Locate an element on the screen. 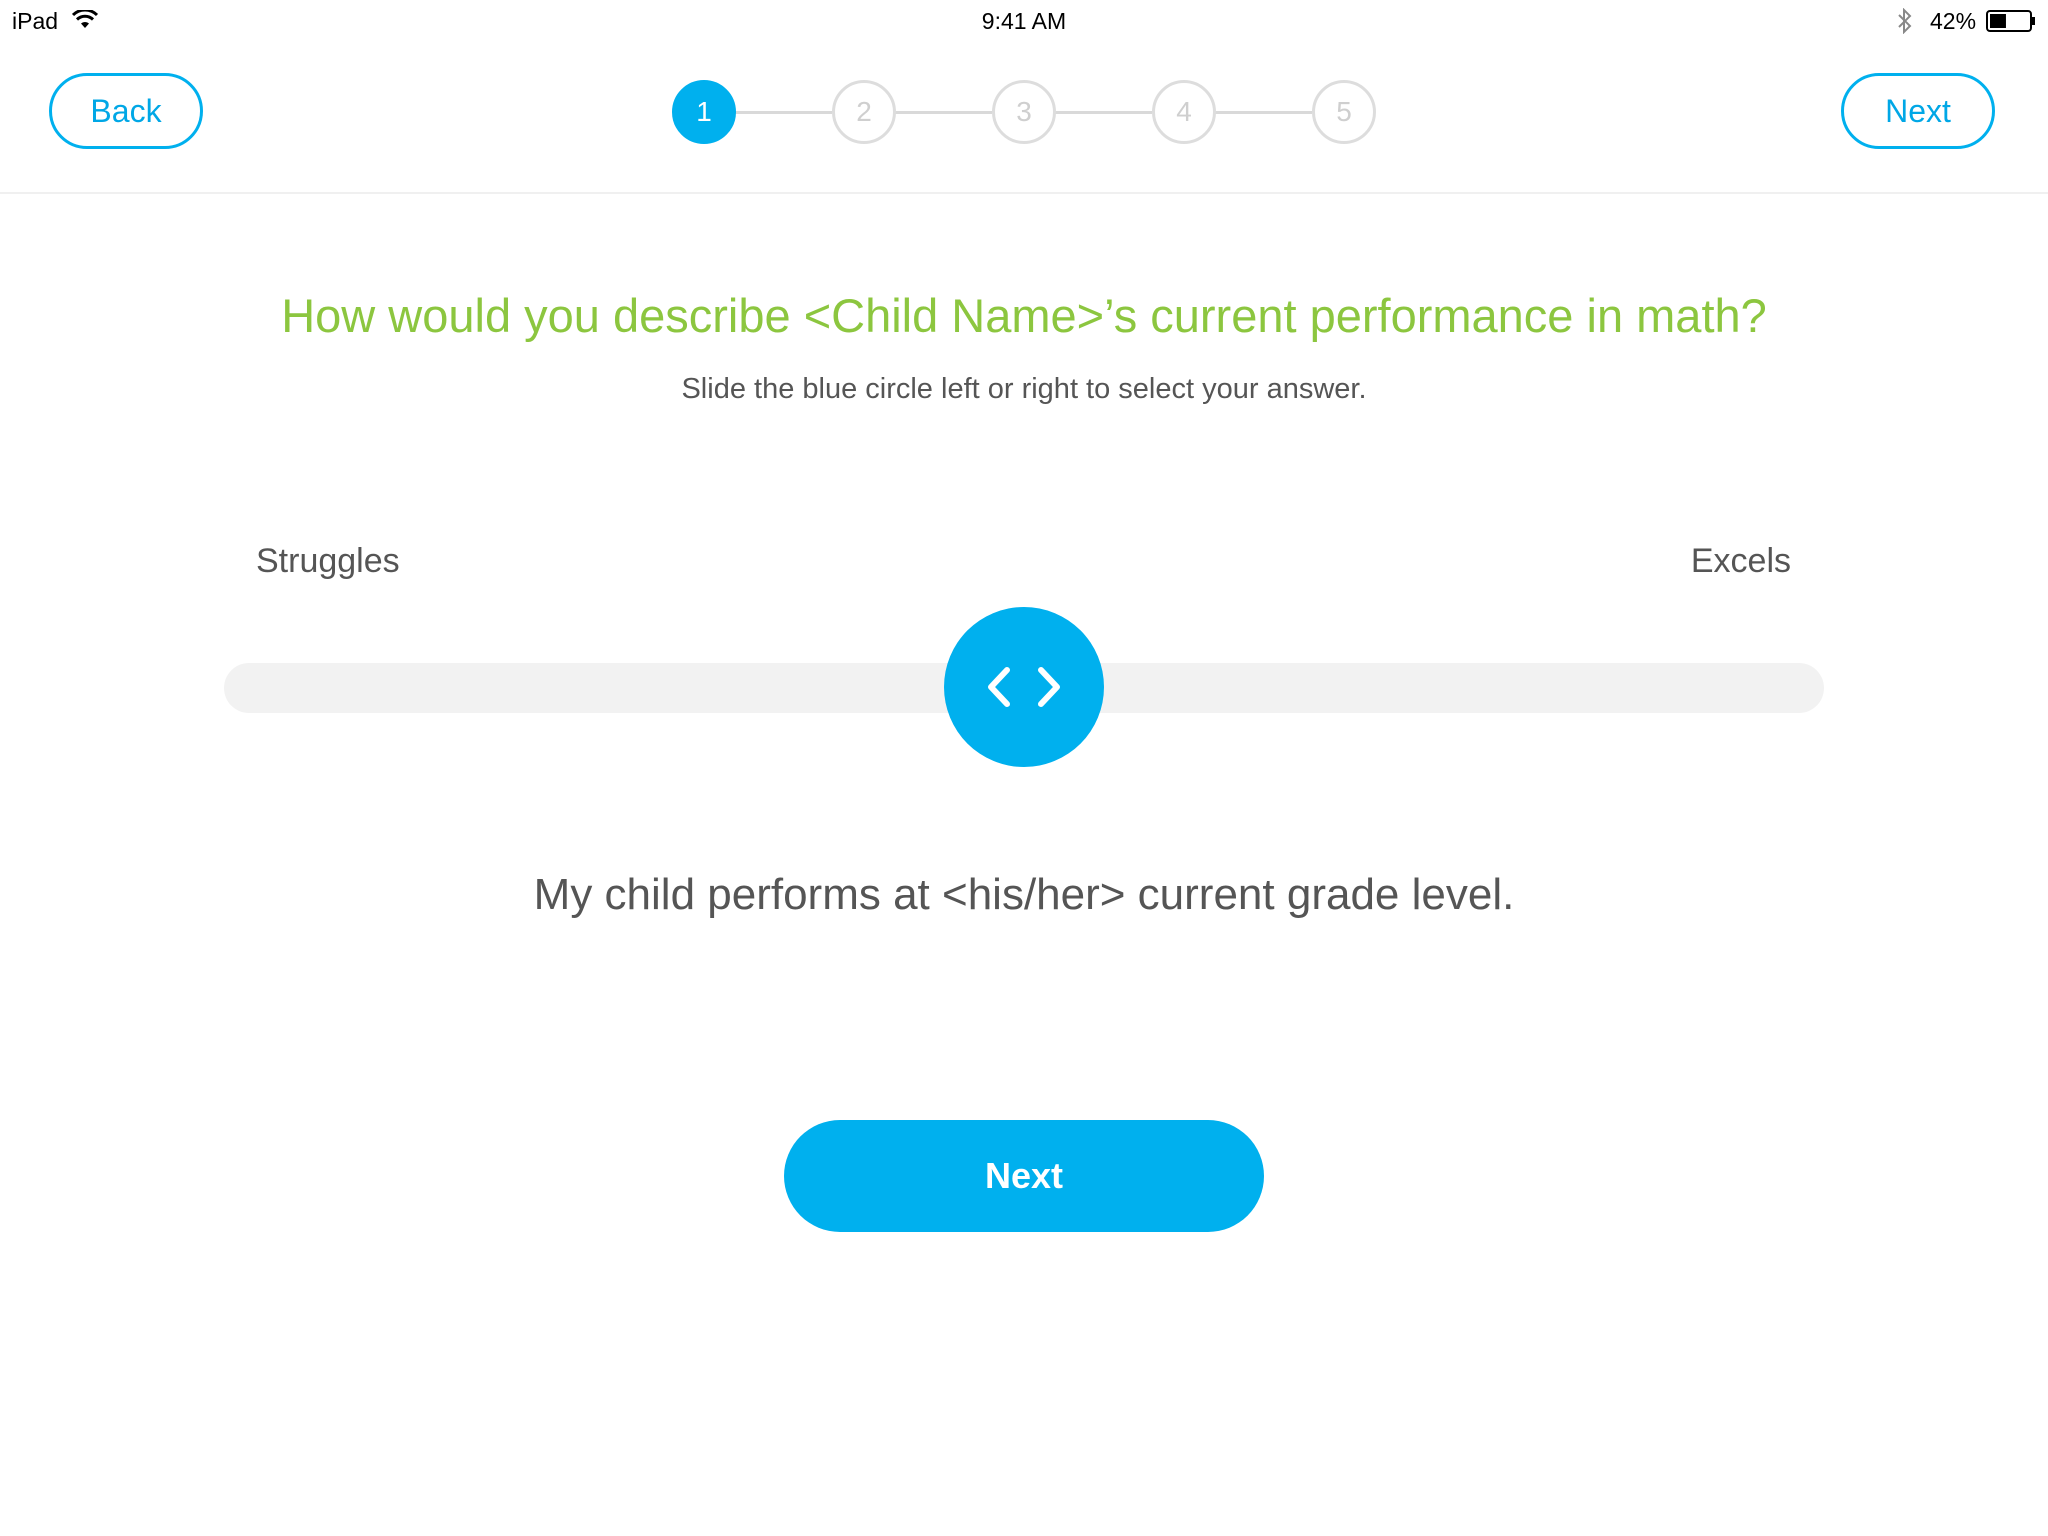 Image resolution: width=2048 pixels, height=1536 pixels. status-time: 9:41 AM is located at coordinates (1024, 21).